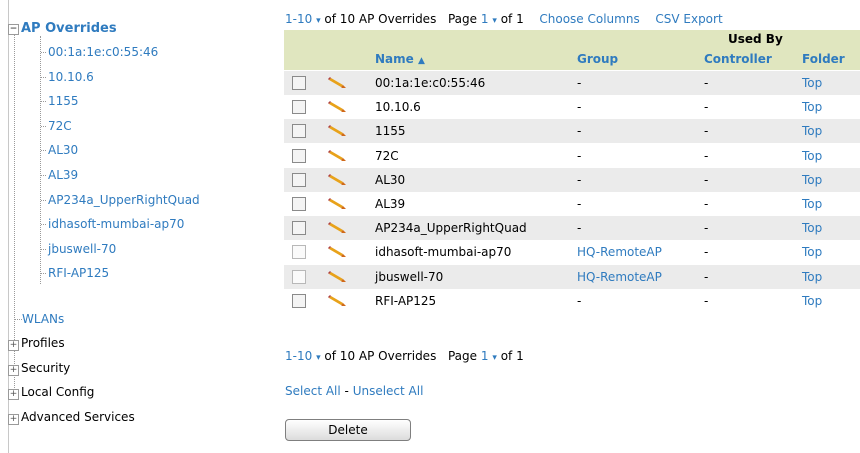 The image size is (860, 453). What do you see at coordinates (39, 319) in the screenshot?
I see `tree-node-wlans: WLANs` at bounding box center [39, 319].